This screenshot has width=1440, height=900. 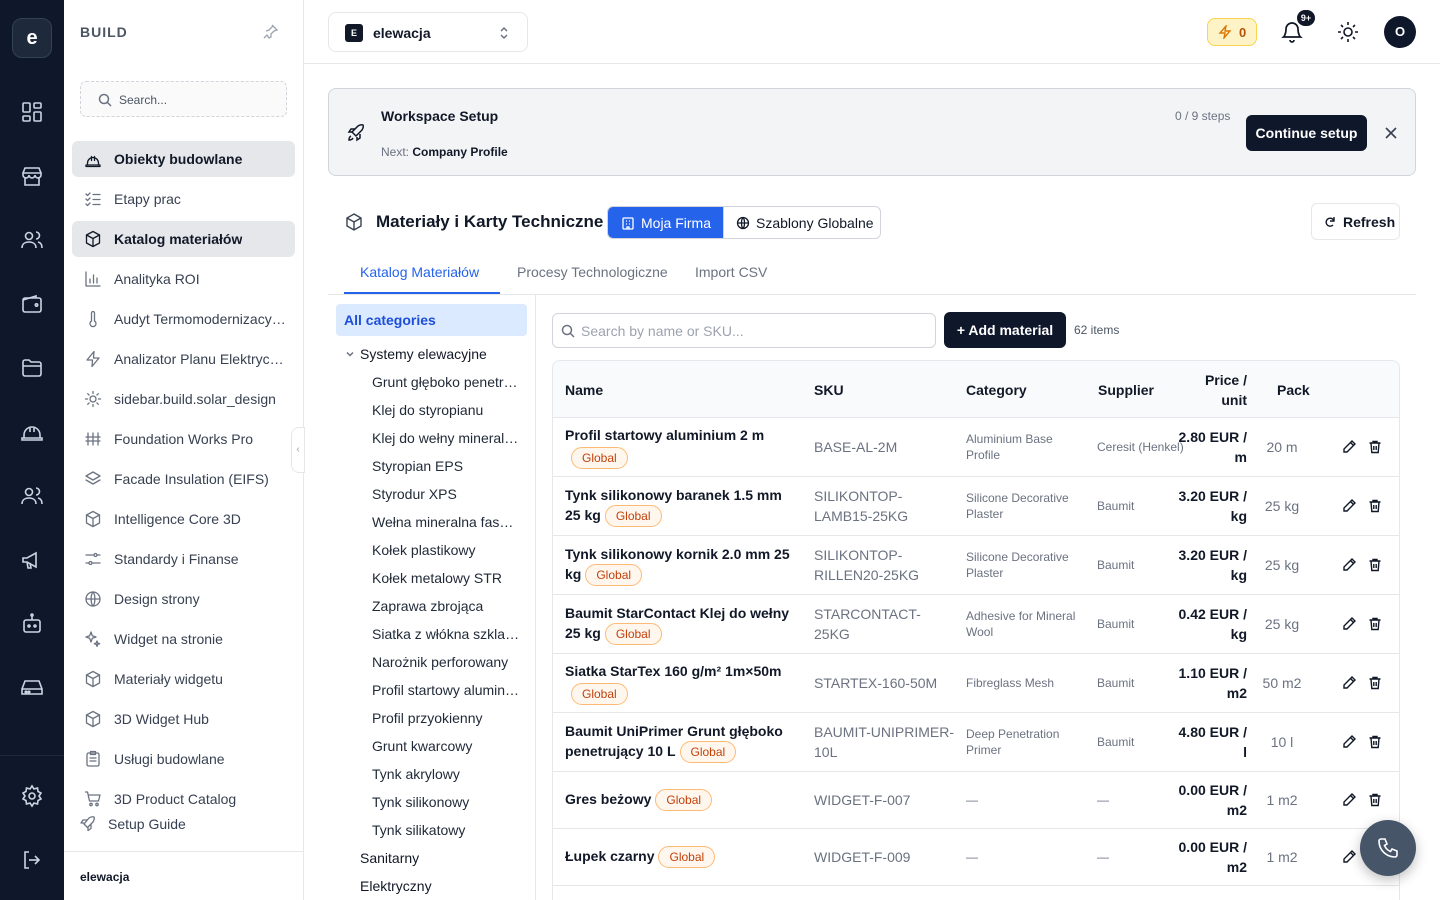 I want to click on sidebar-item-5: Audyt Termomodernizacyjny, so click(x=183, y=319).